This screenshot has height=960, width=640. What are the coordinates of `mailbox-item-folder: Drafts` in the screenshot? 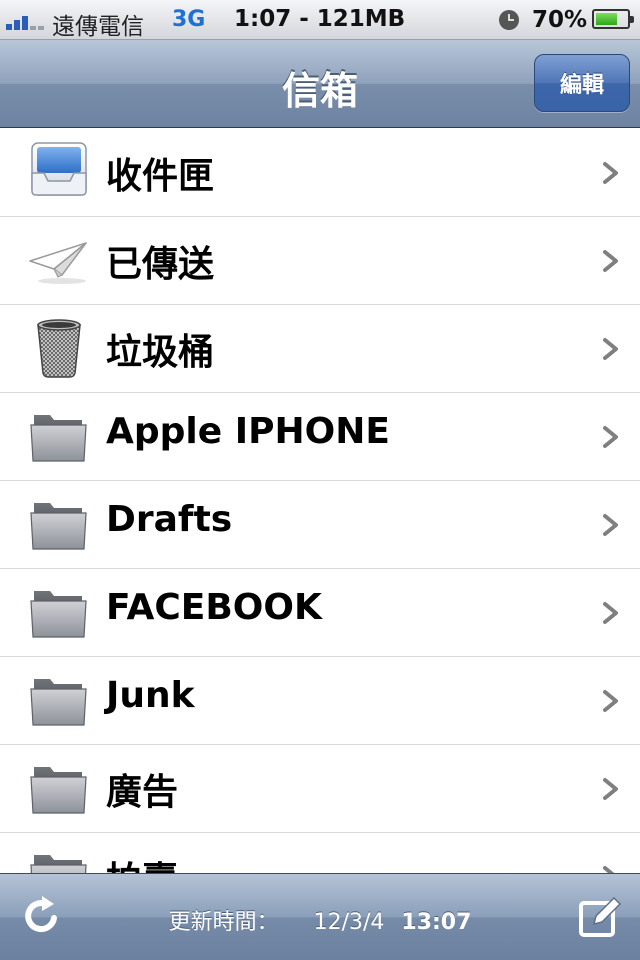 It's located at (320, 525).